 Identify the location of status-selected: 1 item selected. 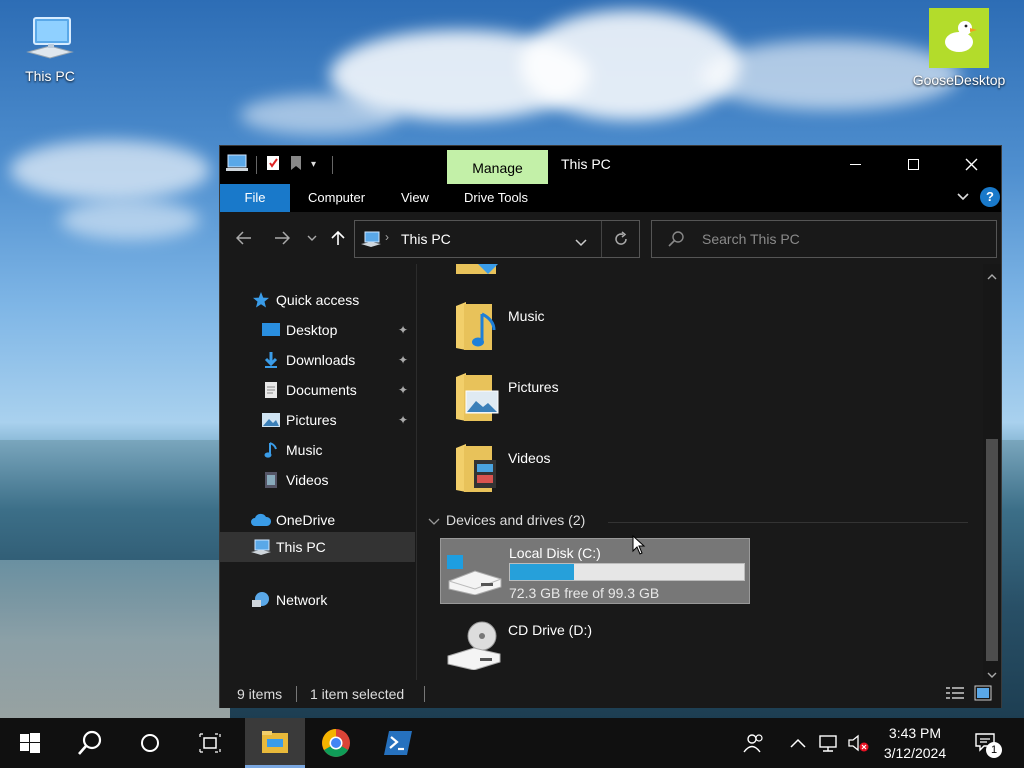
(357, 694).